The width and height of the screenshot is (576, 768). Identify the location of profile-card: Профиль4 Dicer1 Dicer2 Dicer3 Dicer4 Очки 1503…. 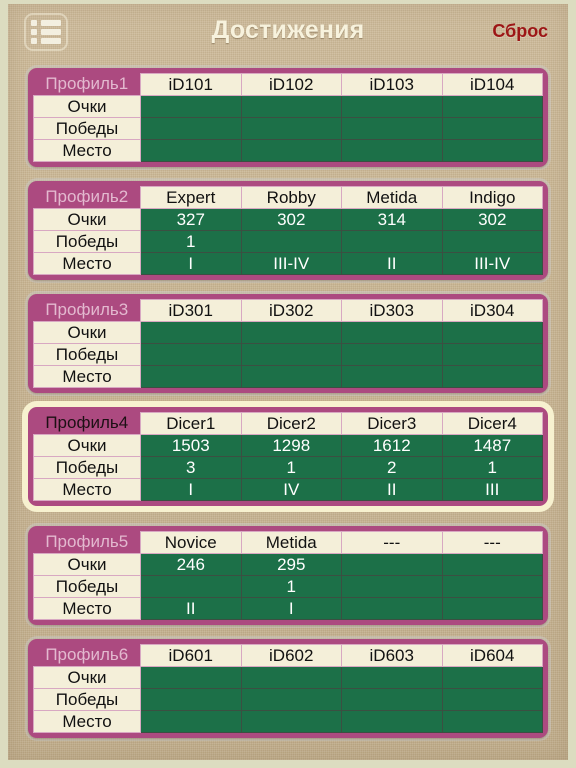
(288, 456).